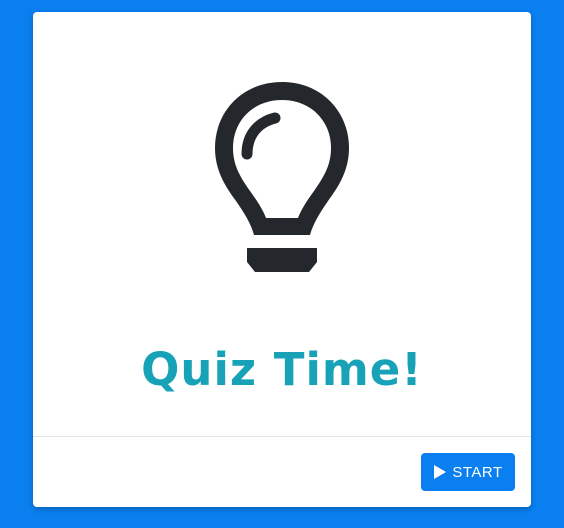 The image size is (564, 528). I want to click on play-icon, so click(440, 472).